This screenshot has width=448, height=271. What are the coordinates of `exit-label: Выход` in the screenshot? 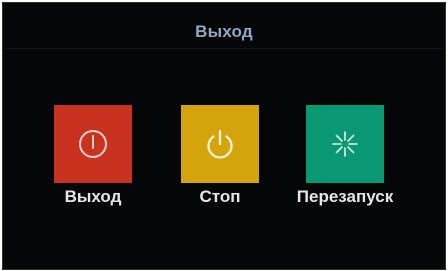 It's located at (93, 196).